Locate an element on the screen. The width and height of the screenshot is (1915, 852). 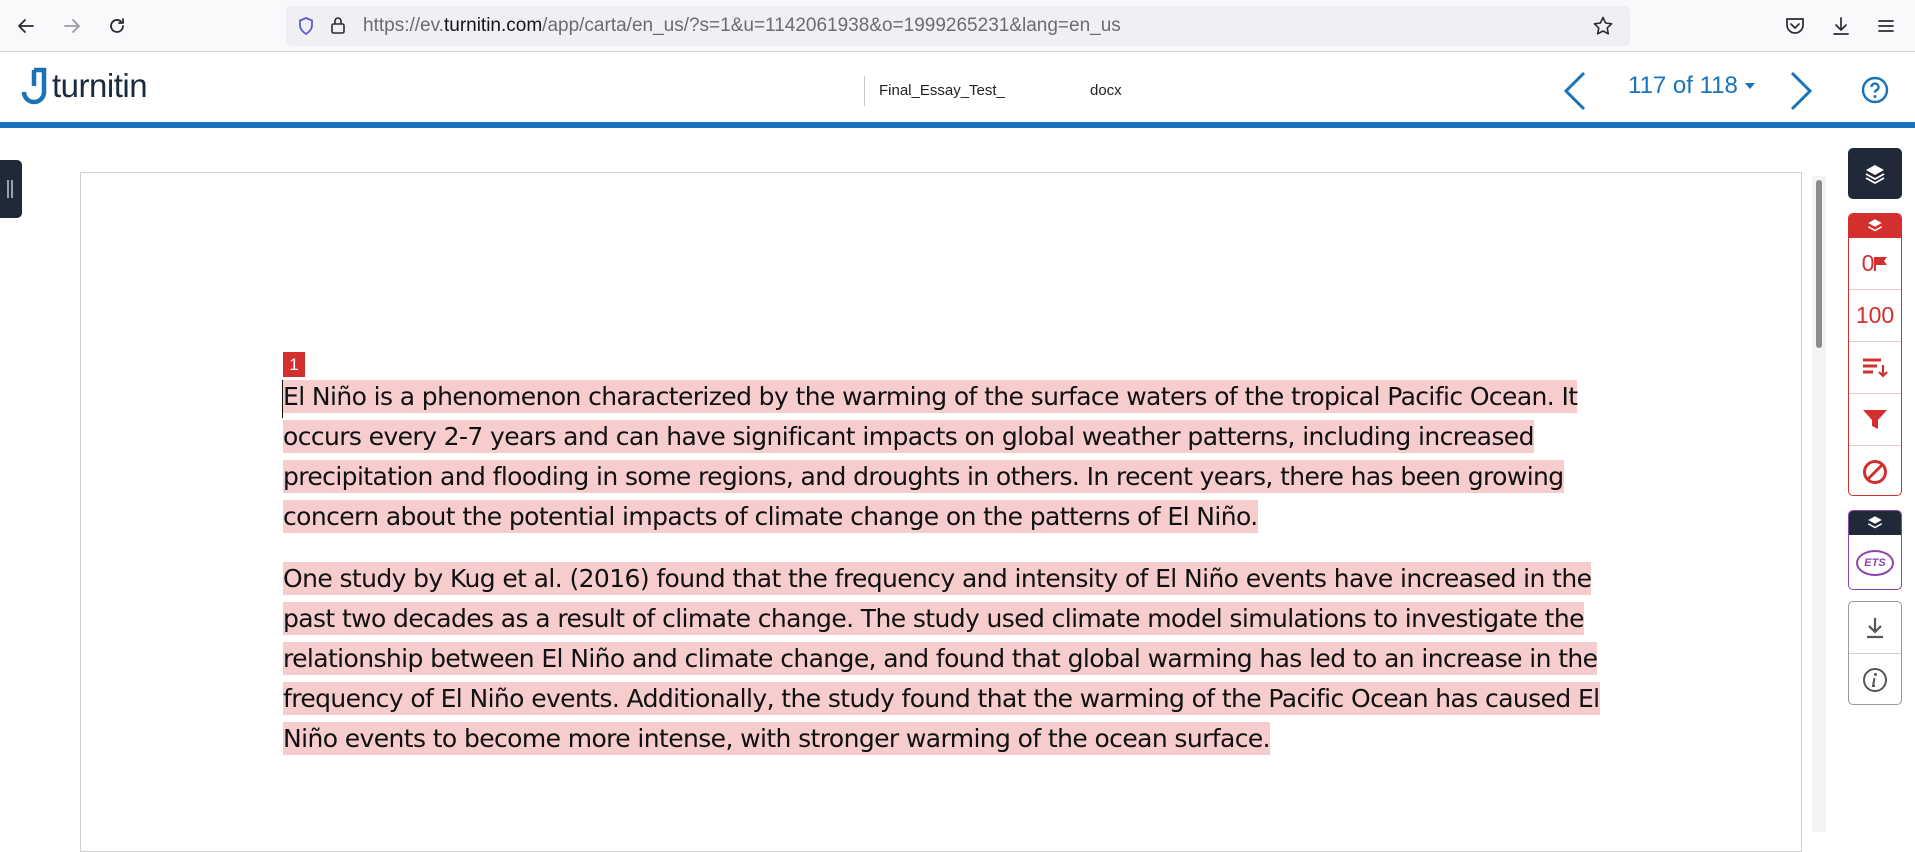
download-icon is located at coordinates (1875, 627).